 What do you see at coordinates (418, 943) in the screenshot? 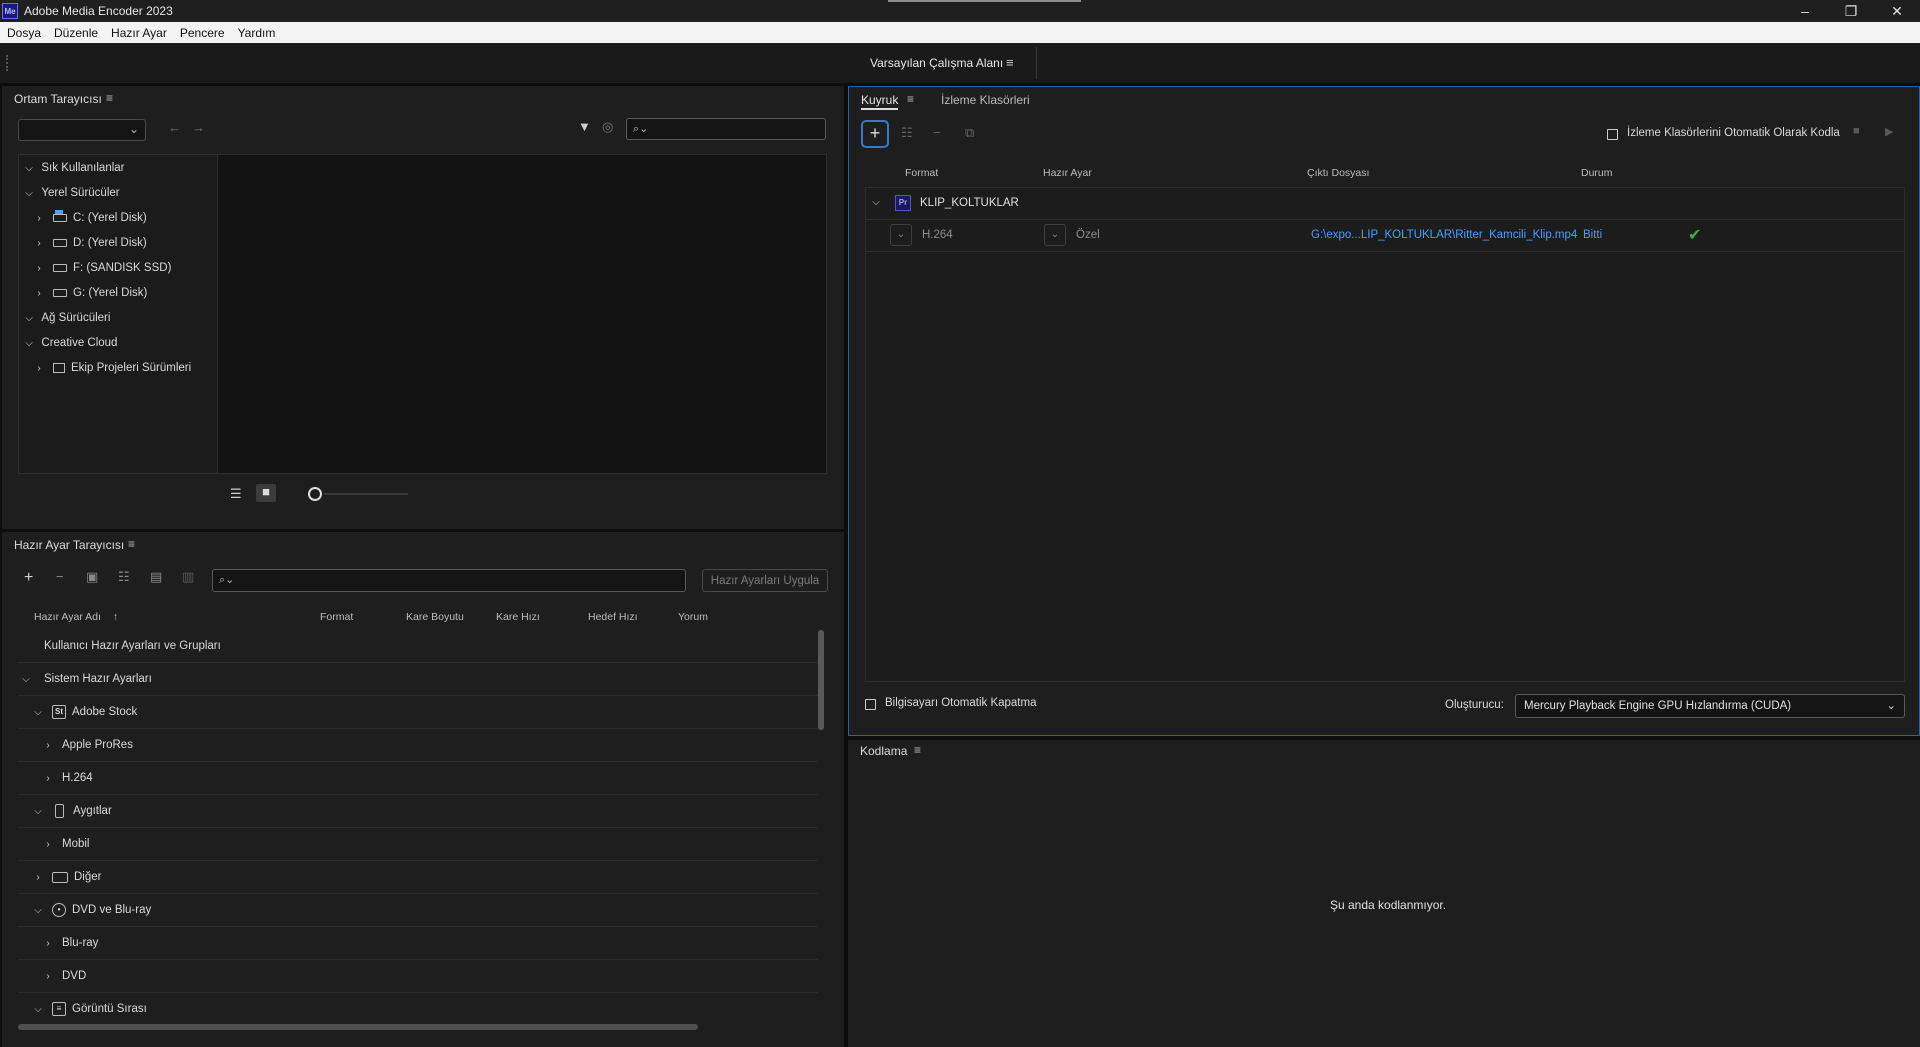
I see `preset-row-bluray: › Blu-ray` at bounding box center [418, 943].